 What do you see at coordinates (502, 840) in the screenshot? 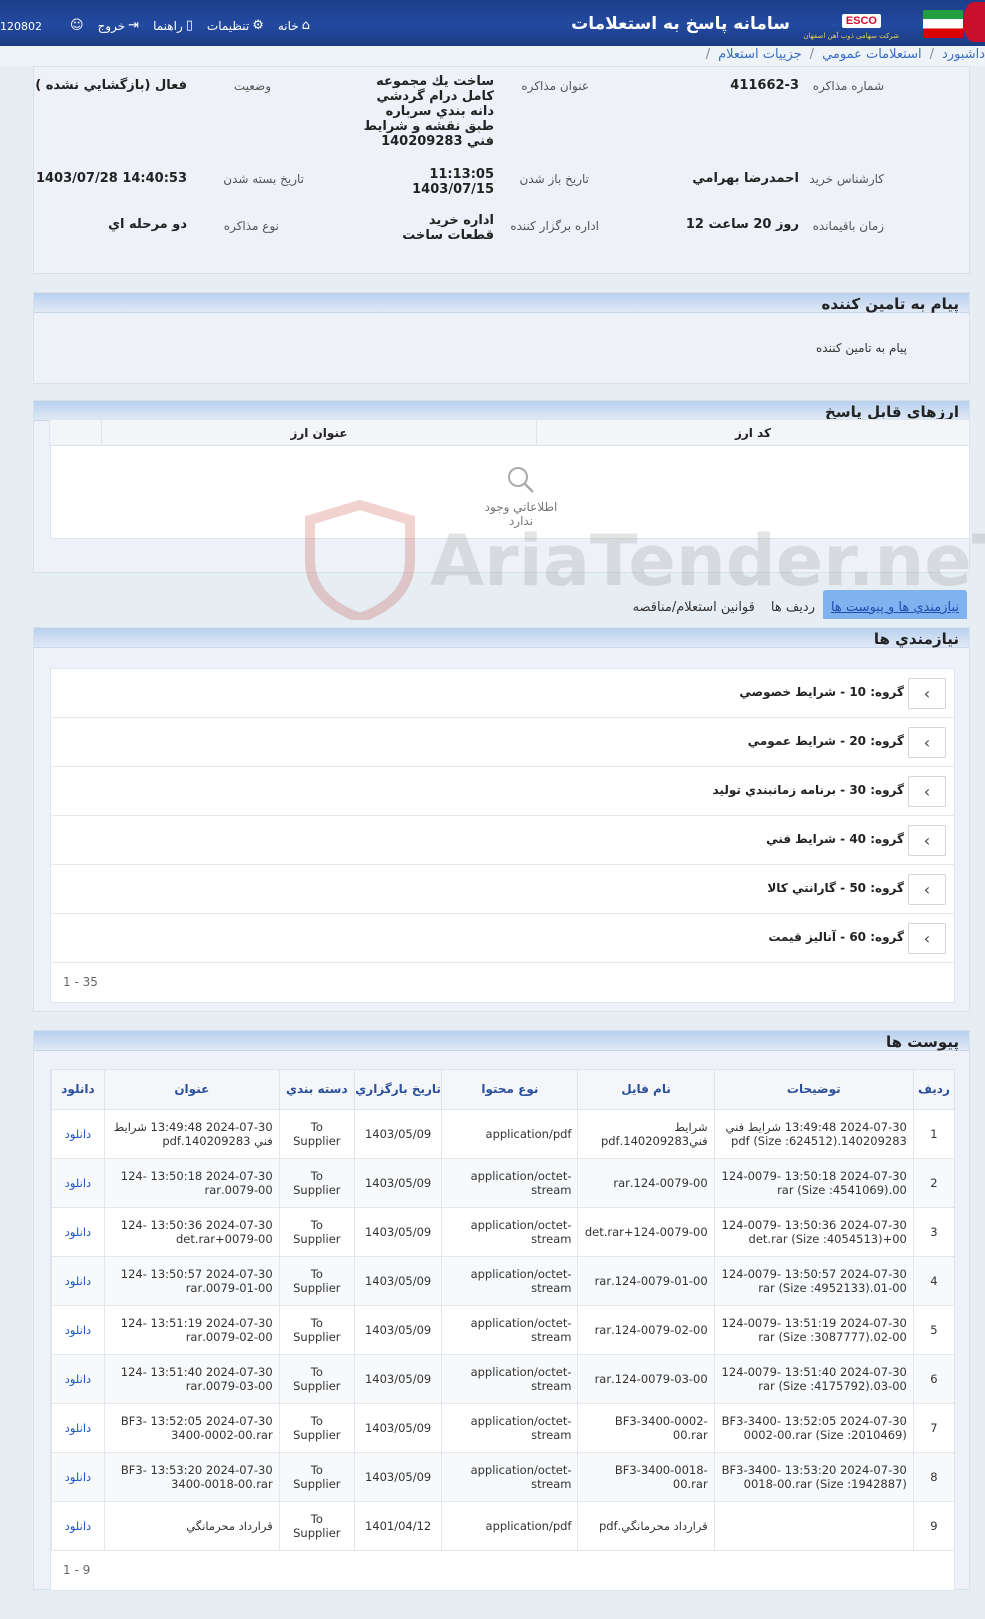
I see `requirement-group-row: ‹ گروه: 40 - شرايط فني` at bounding box center [502, 840].